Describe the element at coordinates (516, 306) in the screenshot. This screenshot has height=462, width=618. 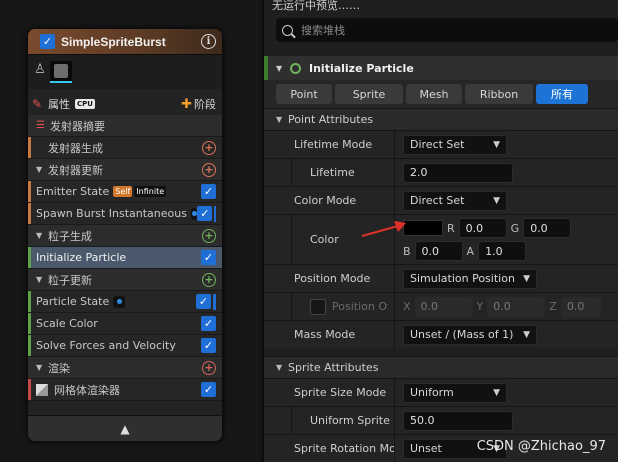
I see `offset-y-input: 0.0` at that location.